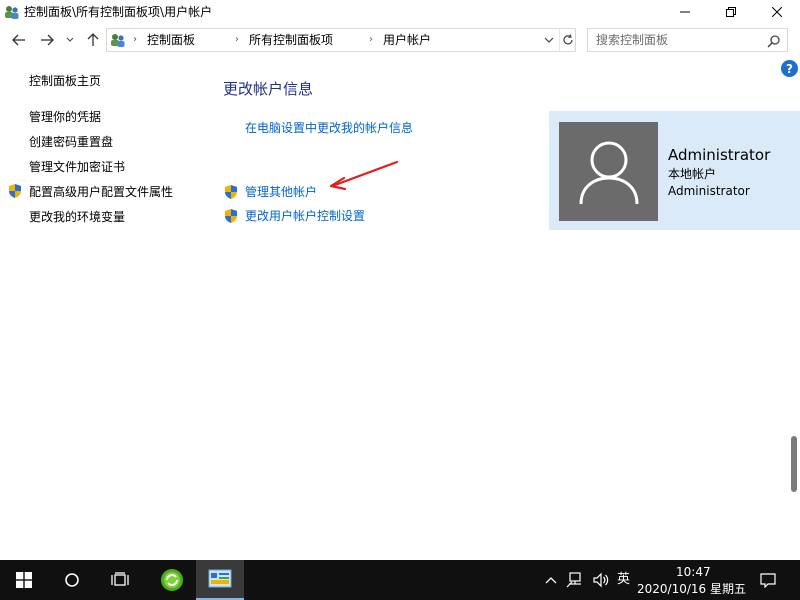  What do you see at coordinates (118, 12) in the screenshot?
I see `window-title: 控制面板\所有控制面板项\用户帐户` at bounding box center [118, 12].